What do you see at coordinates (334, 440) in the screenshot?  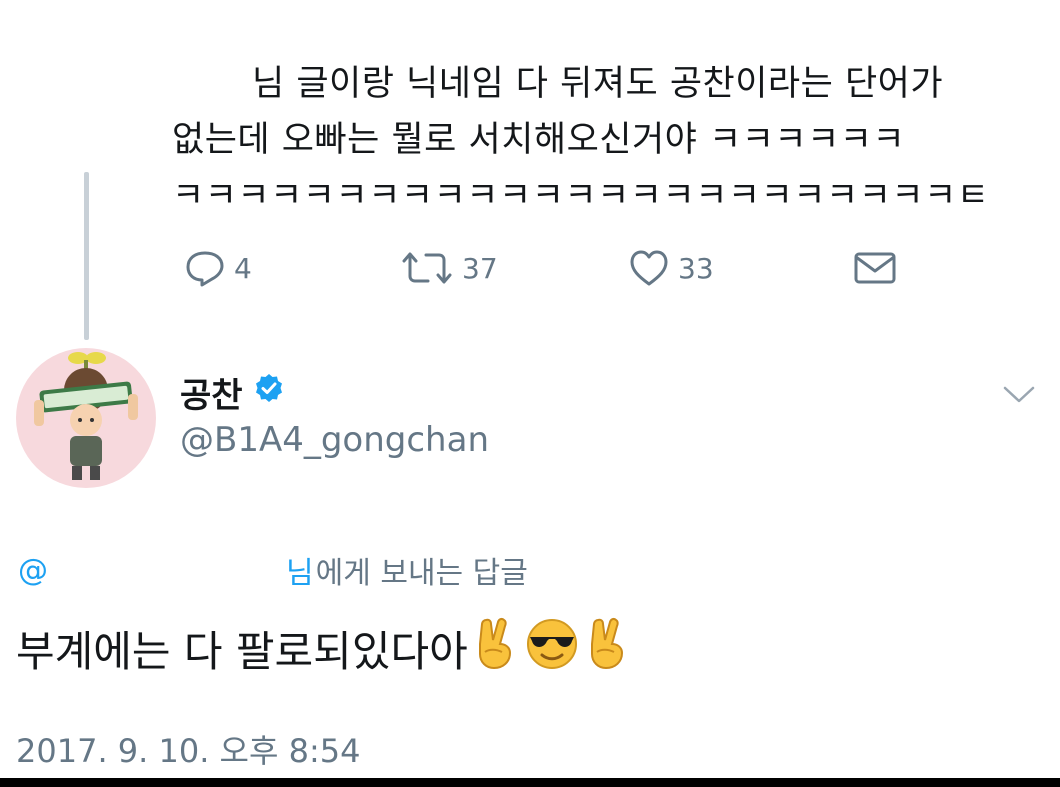 I see `user-handle: @B1A4_gongchan` at bounding box center [334, 440].